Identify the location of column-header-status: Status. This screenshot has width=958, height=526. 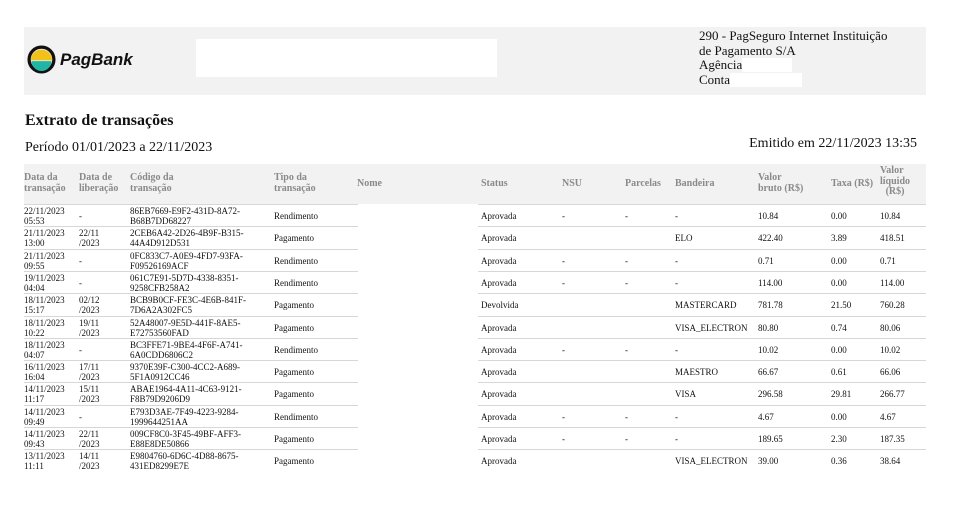
(494, 184).